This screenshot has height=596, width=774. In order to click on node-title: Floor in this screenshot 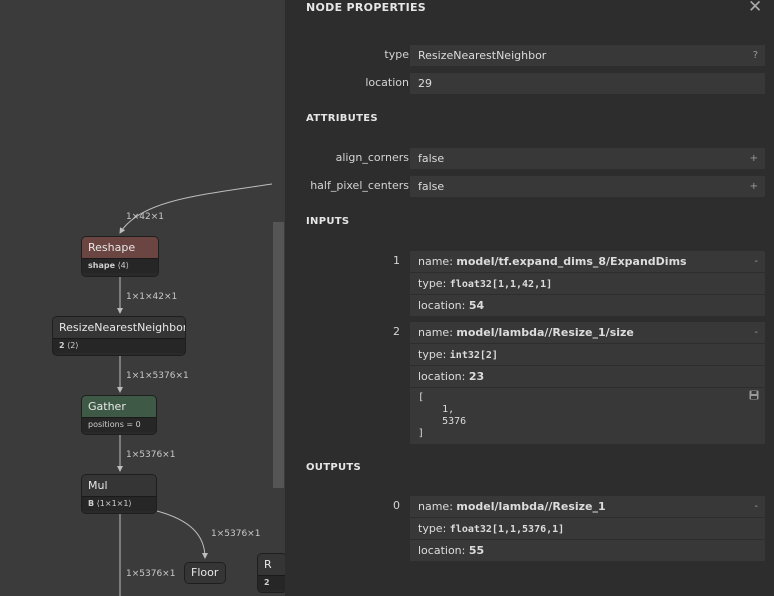, I will do `click(205, 573)`.